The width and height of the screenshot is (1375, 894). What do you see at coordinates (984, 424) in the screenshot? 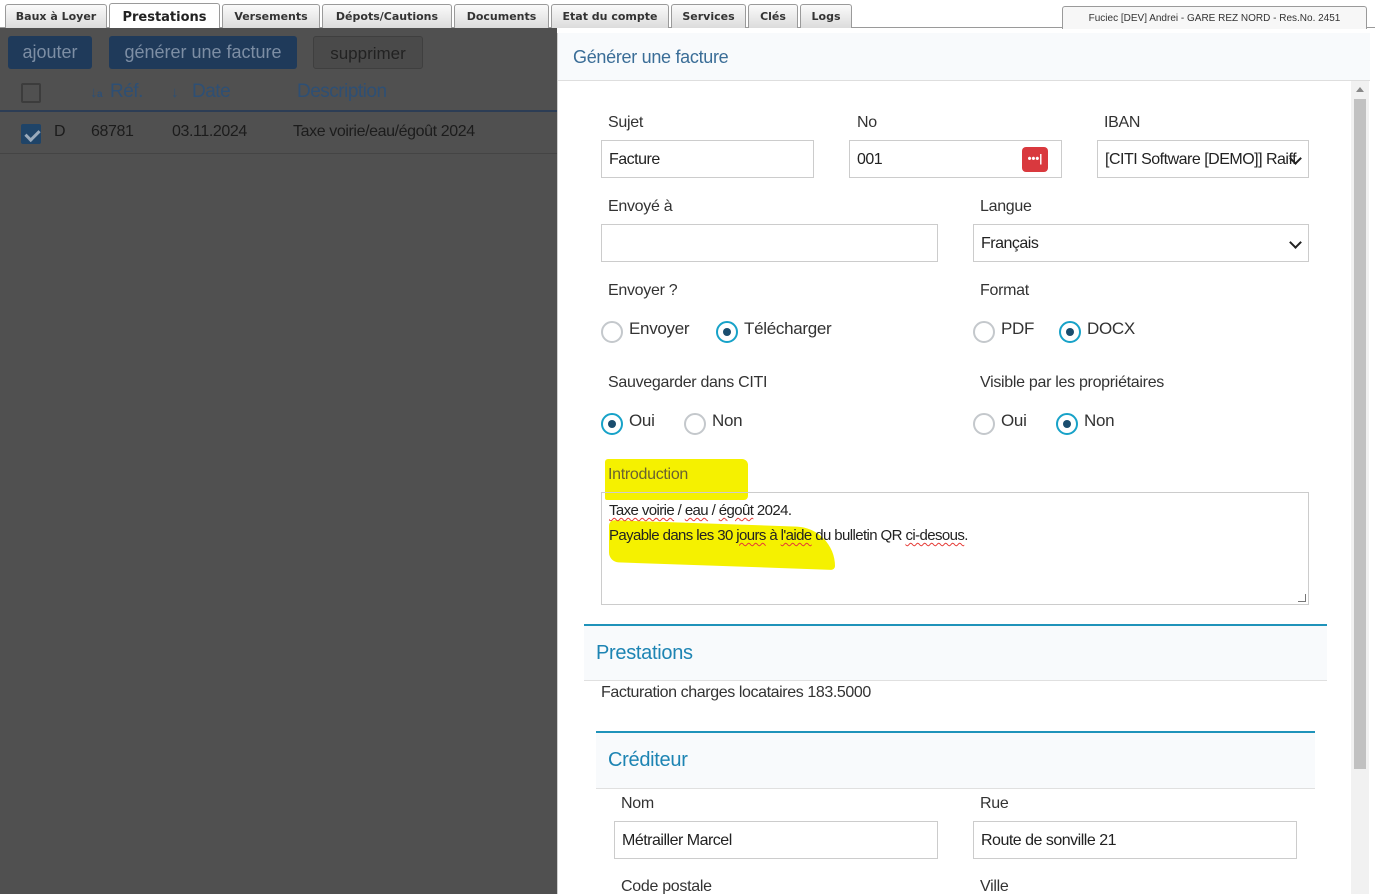
I see `visible-radio-oui` at bounding box center [984, 424].